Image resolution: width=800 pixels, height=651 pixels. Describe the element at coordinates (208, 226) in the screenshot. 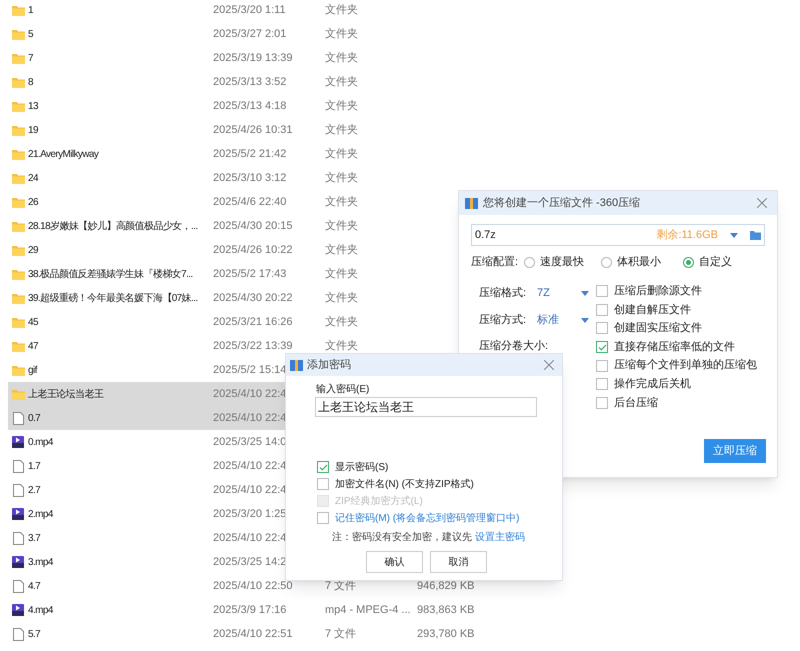

I see `file-row: 28.18岁嫩妹【妙儿】高颜值极品少女，... 2025/4/30 20:15 文件夹` at that location.